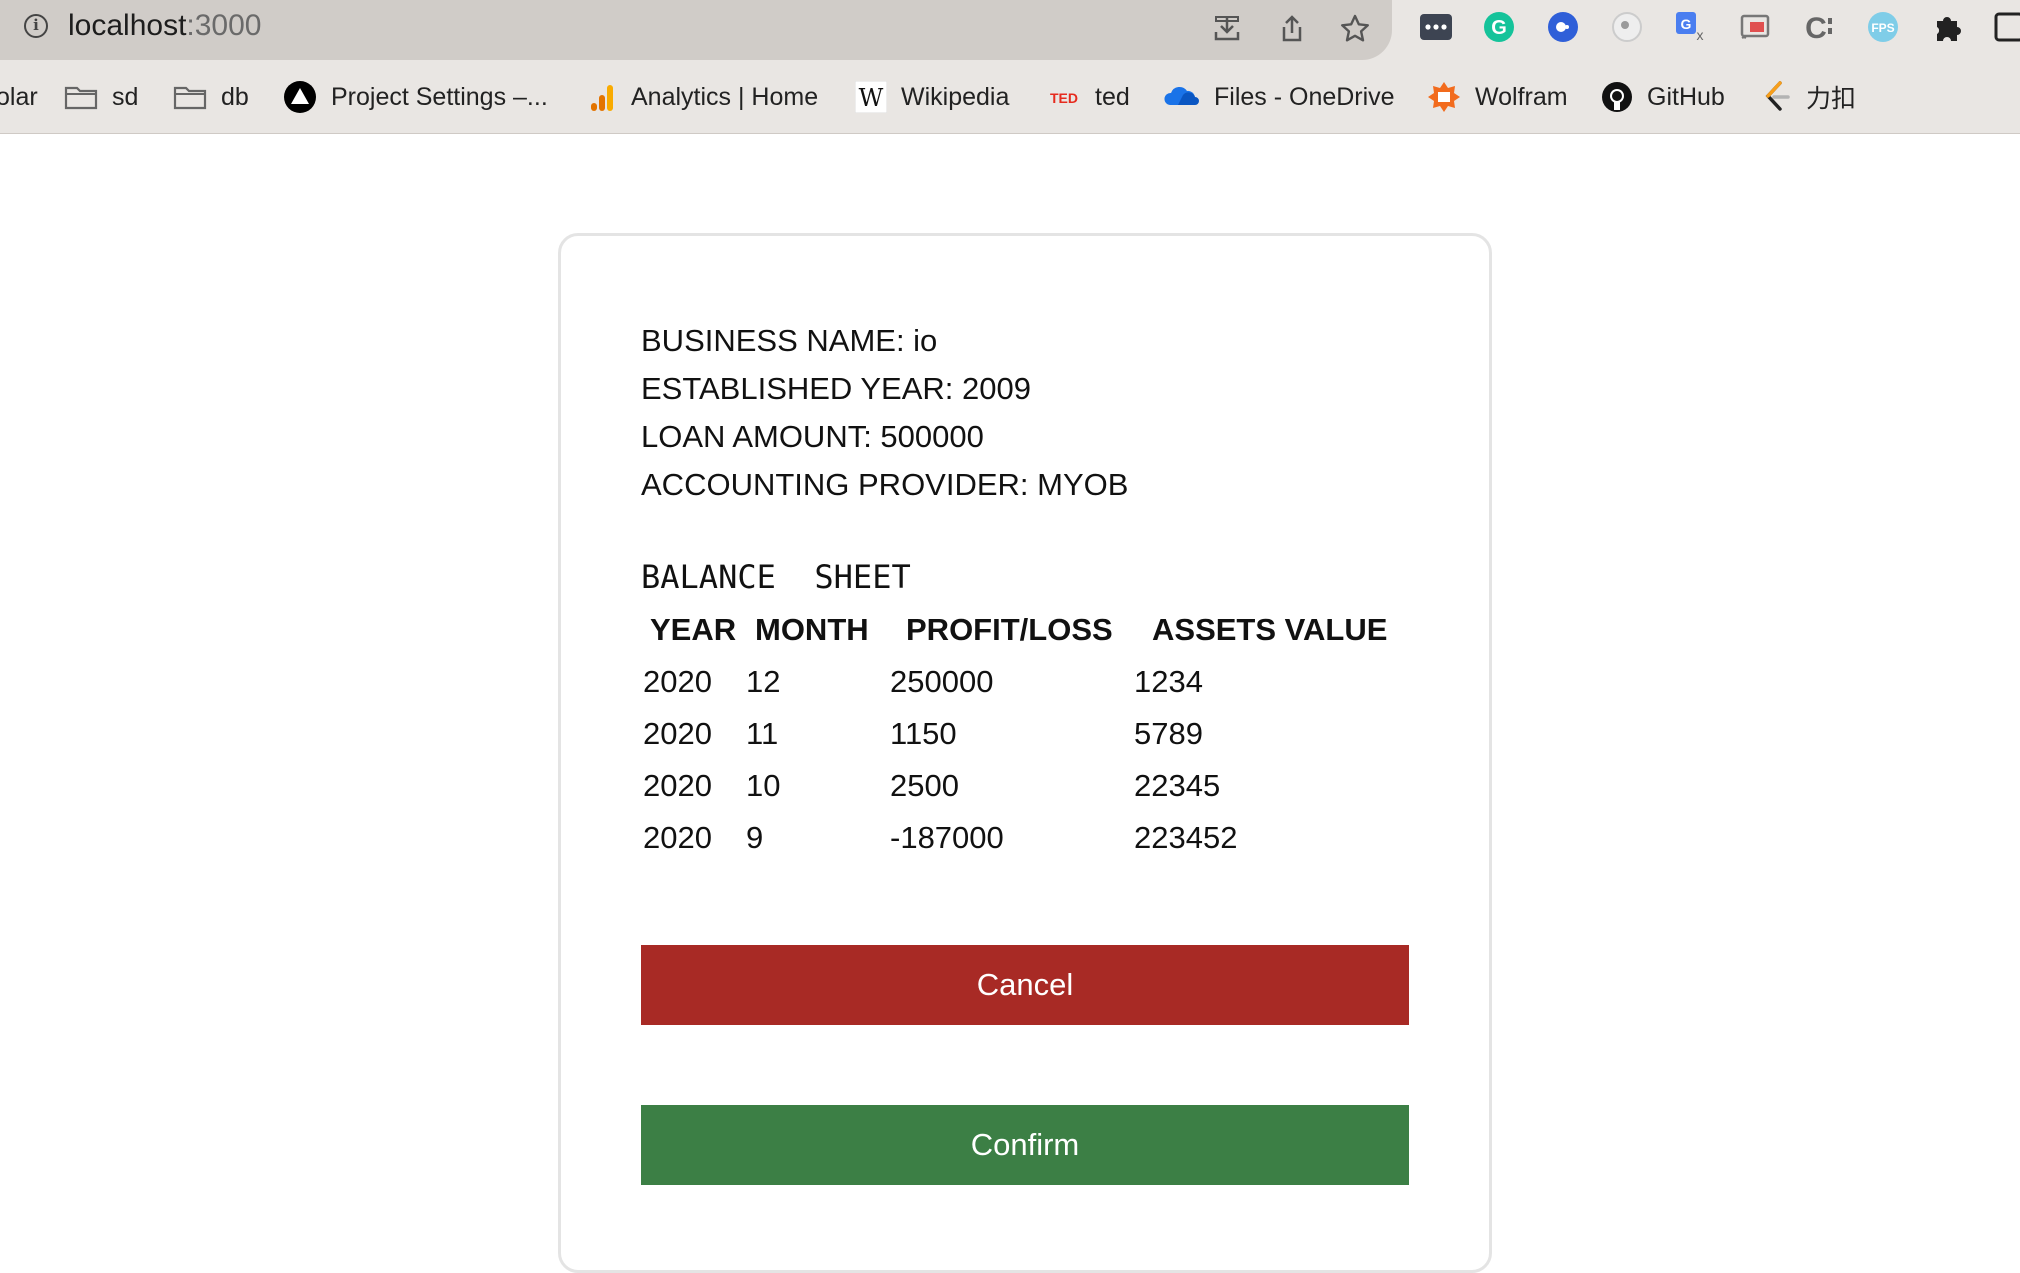 Image resolution: width=2020 pixels, height=1273 pixels. Describe the element at coordinates (693, 629) in the screenshot. I see `column-header-year: YEAR` at that location.